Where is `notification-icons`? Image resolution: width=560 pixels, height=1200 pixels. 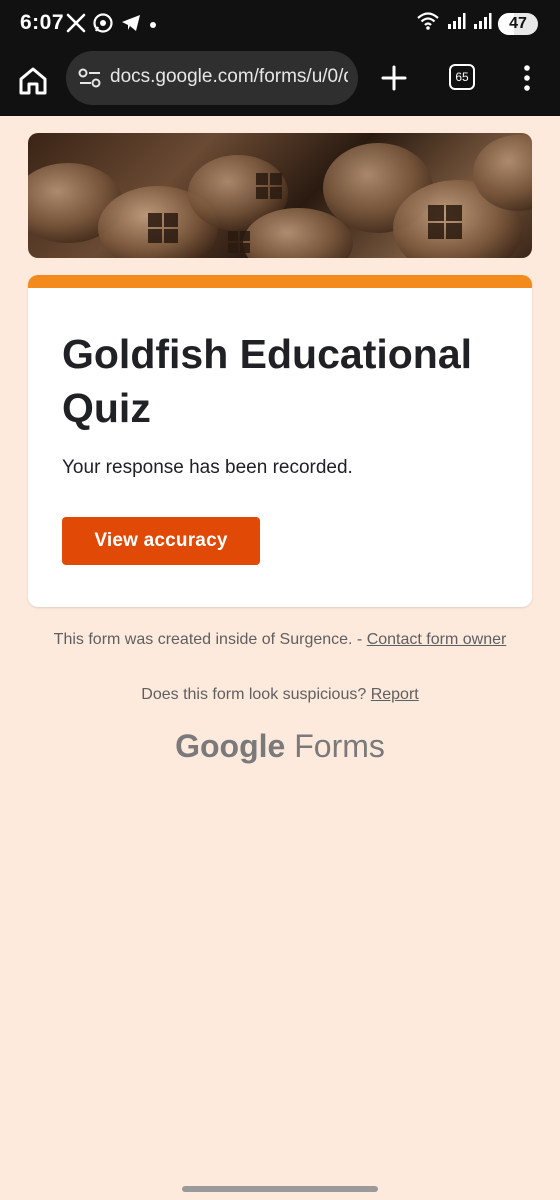
notification-icons is located at coordinates (112, 25).